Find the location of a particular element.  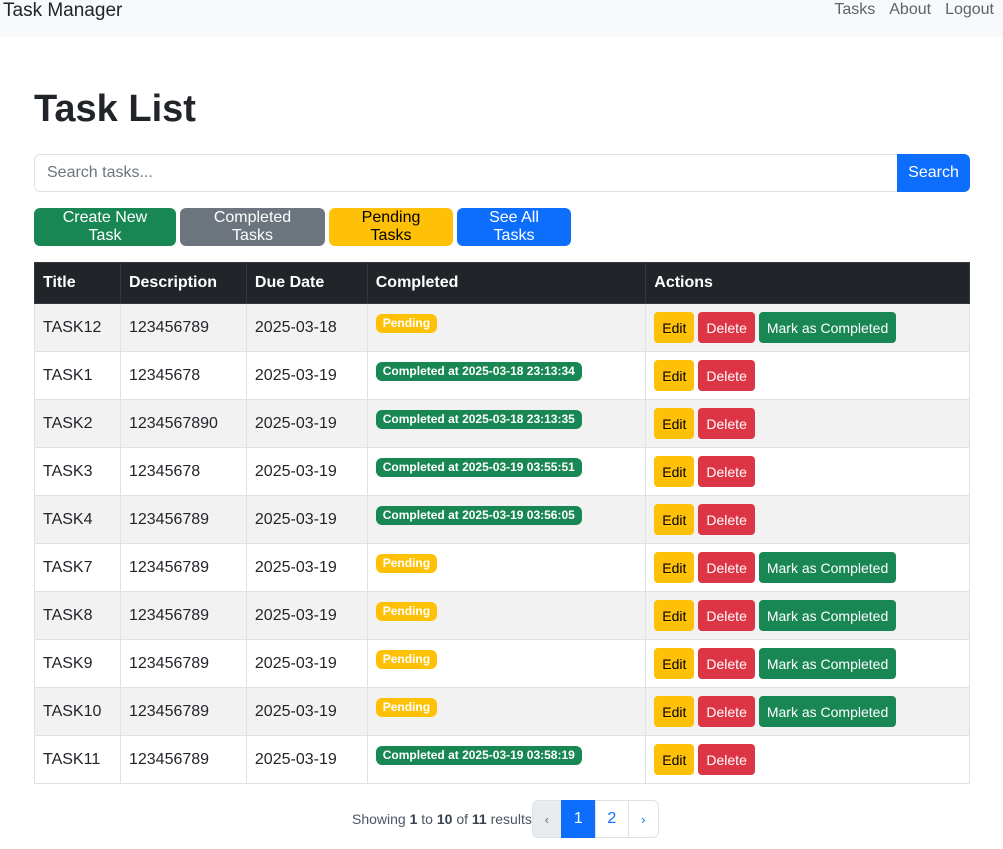

cell-title: TASK10 is located at coordinates (77, 711).